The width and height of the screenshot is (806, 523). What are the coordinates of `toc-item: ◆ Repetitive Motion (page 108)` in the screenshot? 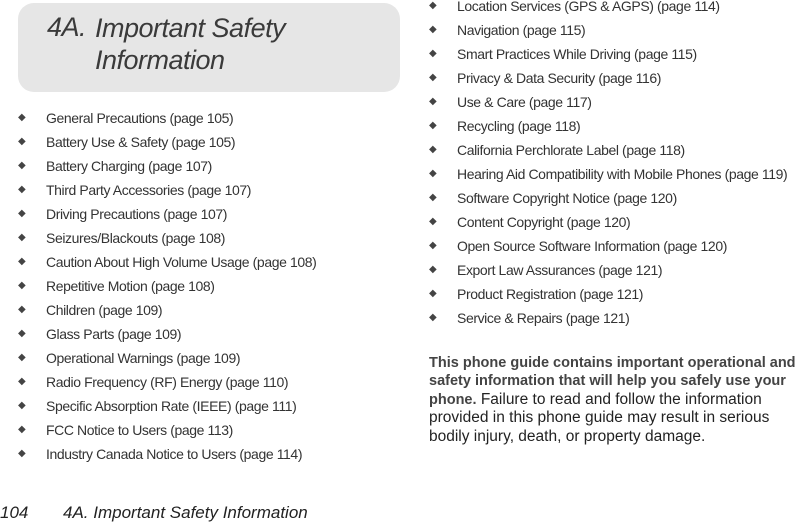 It's located at (167, 286).